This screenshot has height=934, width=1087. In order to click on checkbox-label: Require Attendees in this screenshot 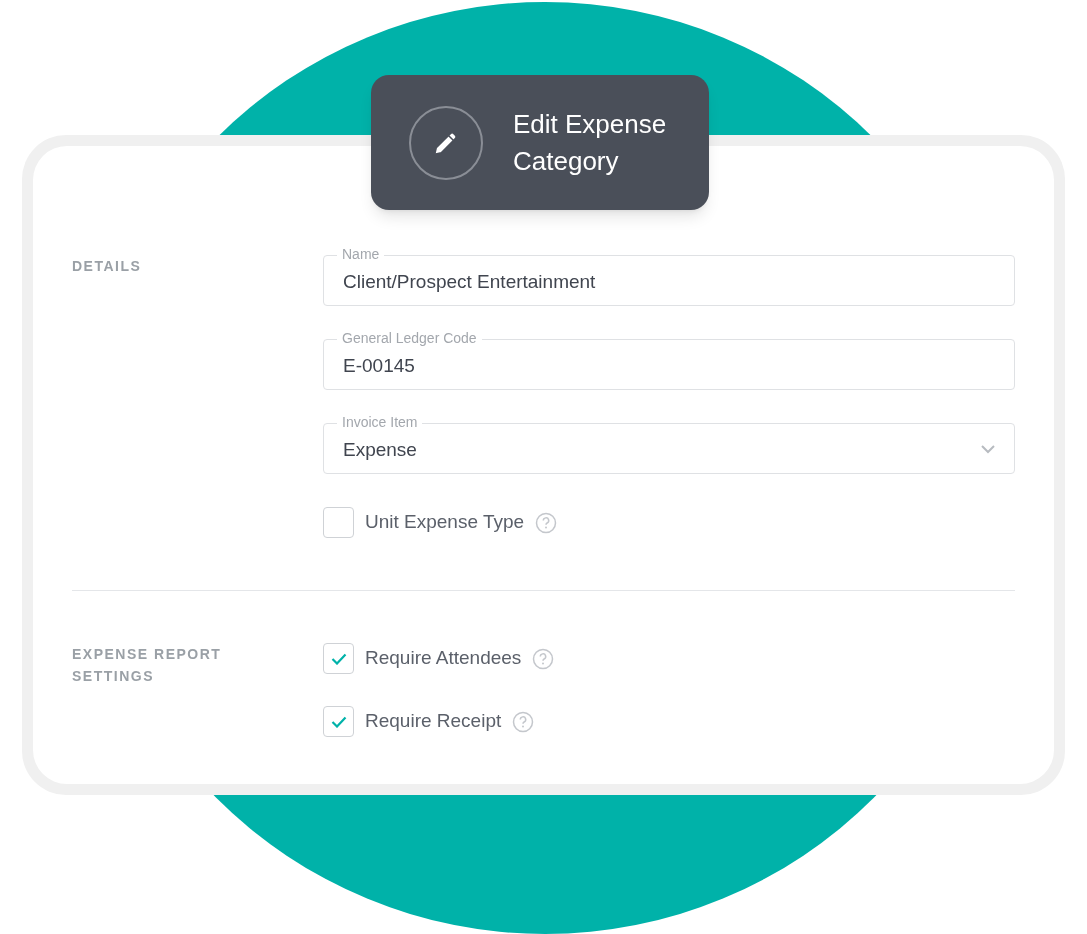, I will do `click(443, 658)`.